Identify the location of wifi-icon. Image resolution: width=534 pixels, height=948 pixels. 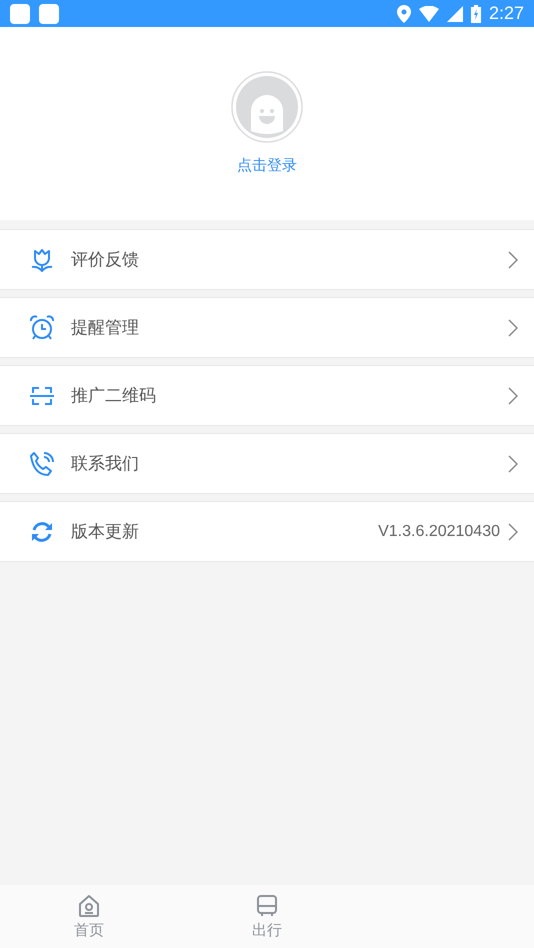
(428, 14).